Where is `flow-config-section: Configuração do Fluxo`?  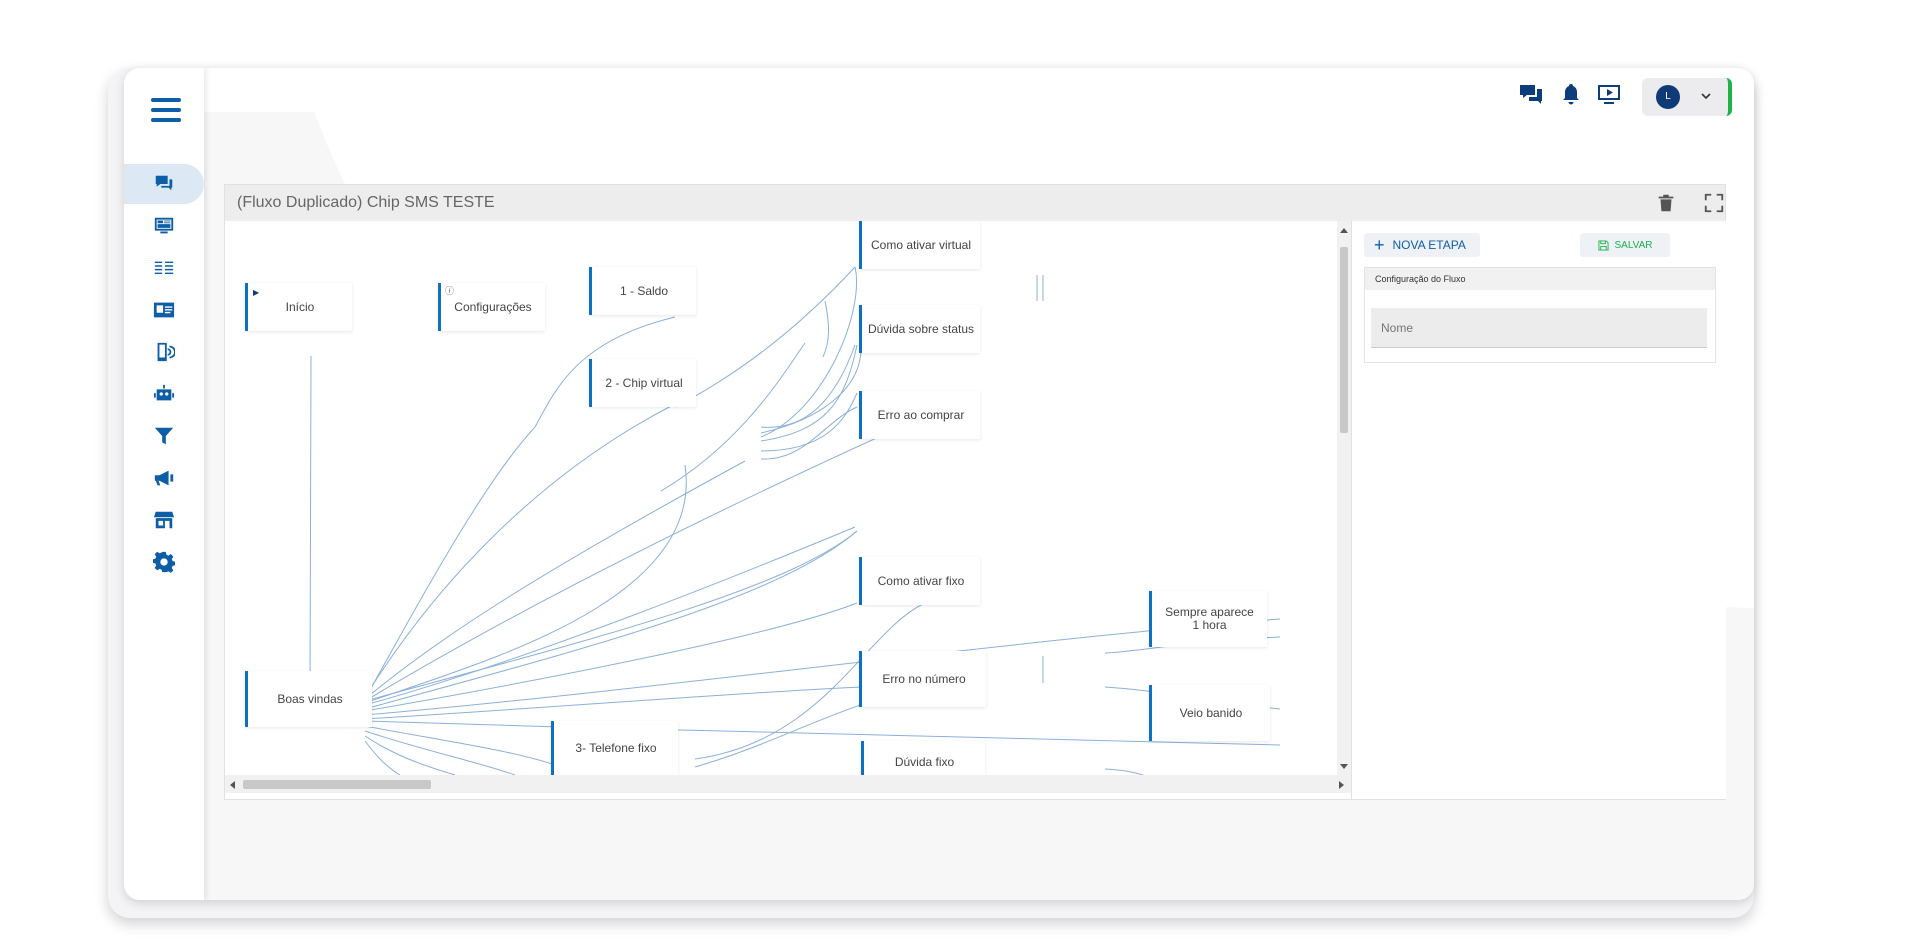 flow-config-section: Configuração do Fluxo is located at coordinates (1540, 315).